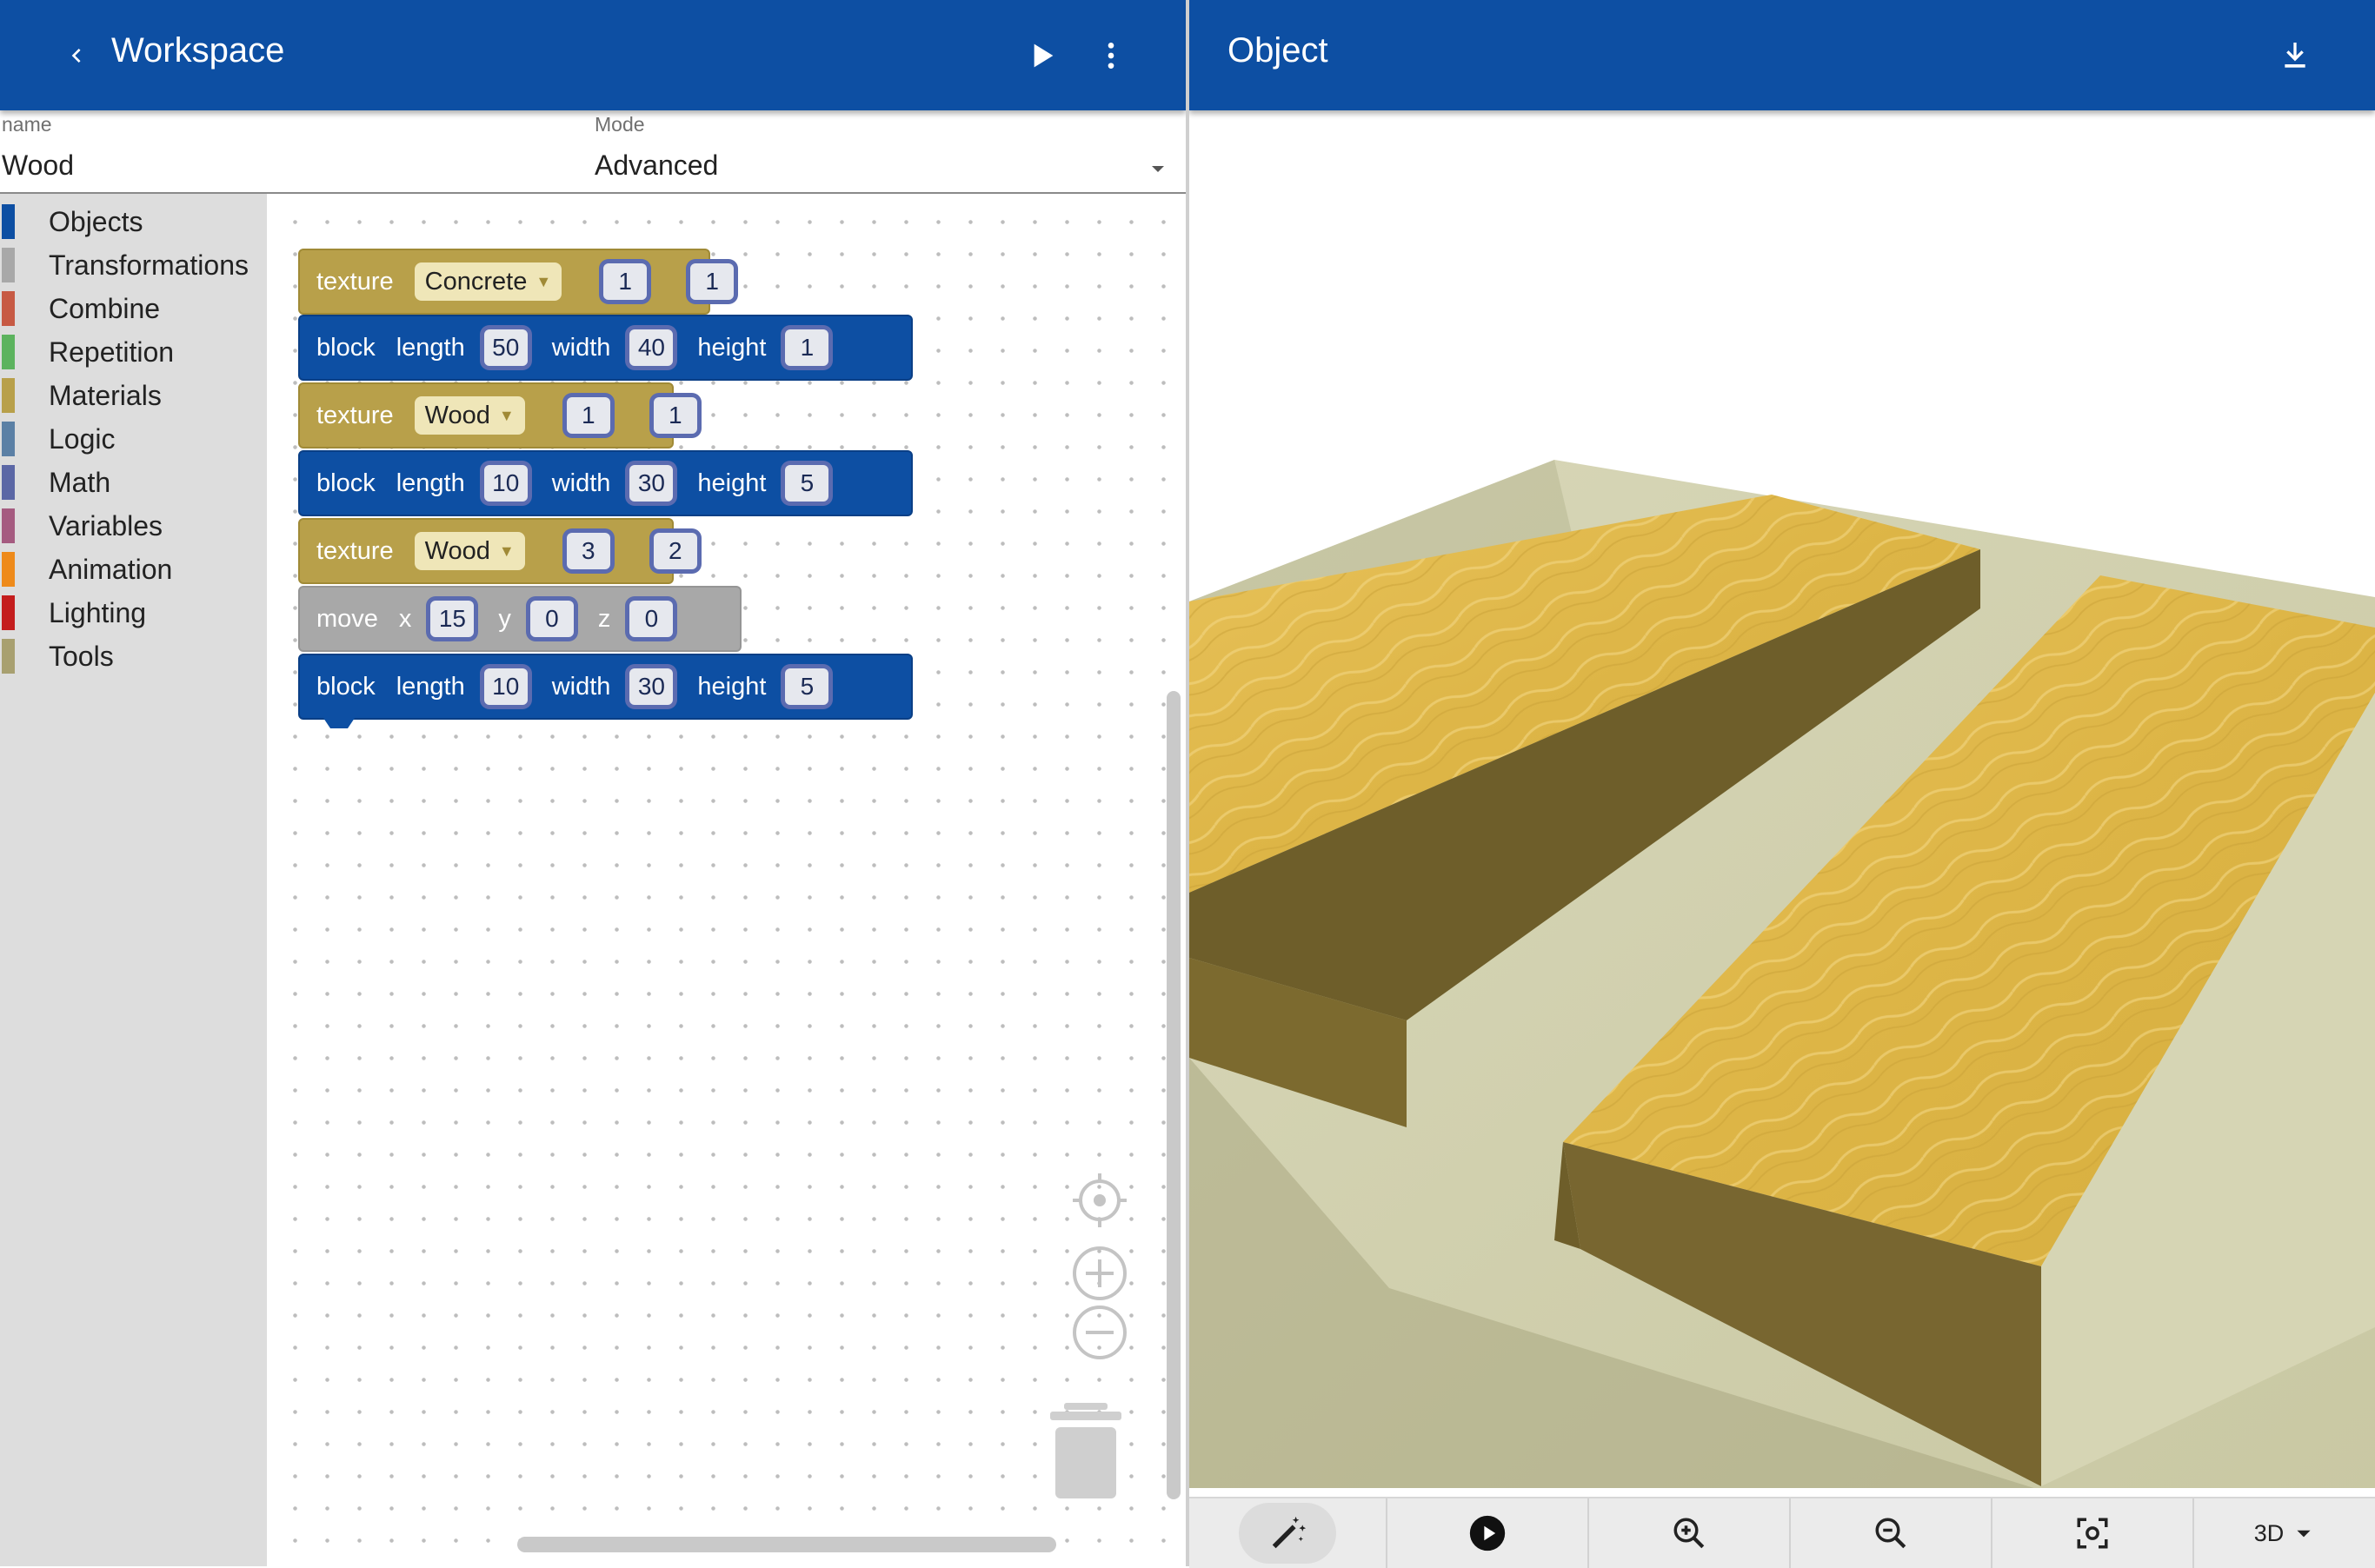 Image resolution: width=2375 pixels, height=1568 pixels. What do you see at coordinates (98, 612) in the screenshot?
I see `toolbox-item-label: Lighting` at bounding box center [98, 612].